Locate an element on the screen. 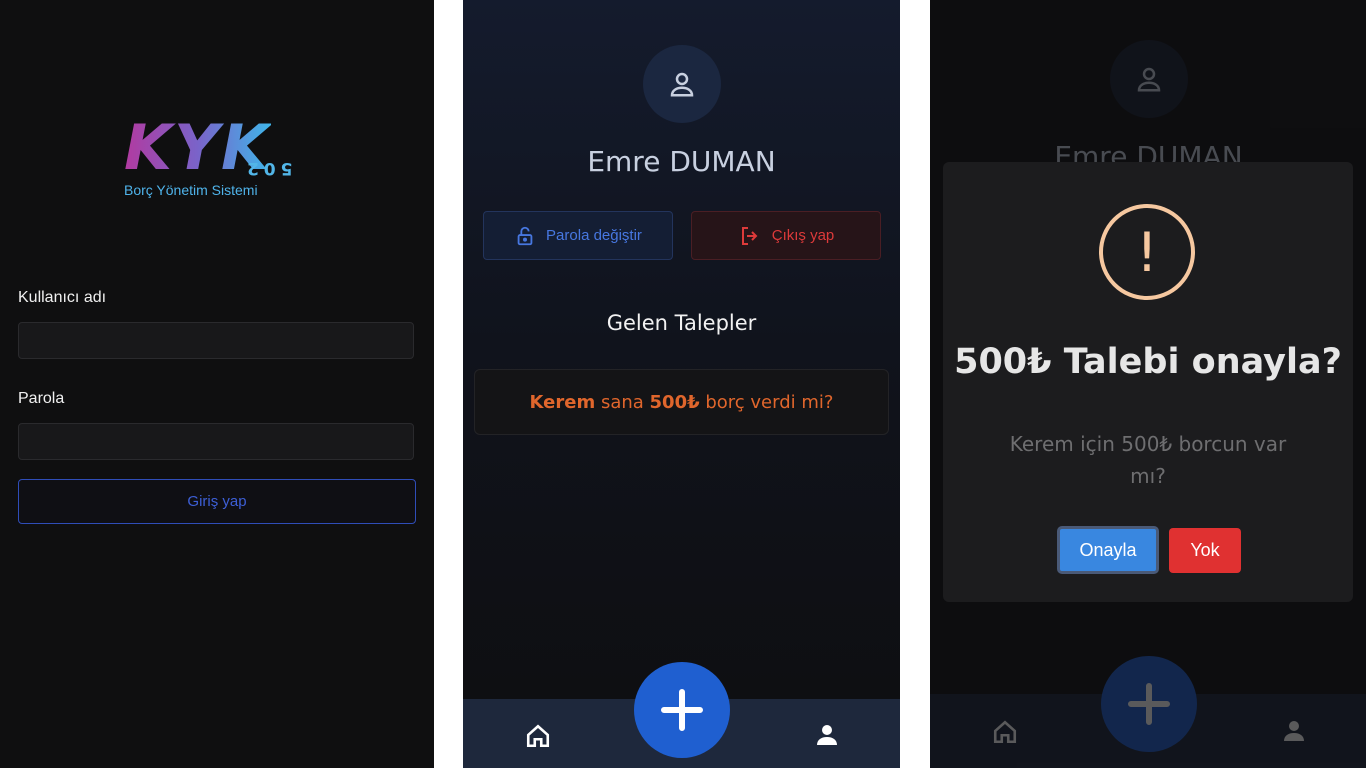 The height and width of the screenshot is (768, 1366). username-label: Kullanıcı adı is located at coordinates (62, 297).